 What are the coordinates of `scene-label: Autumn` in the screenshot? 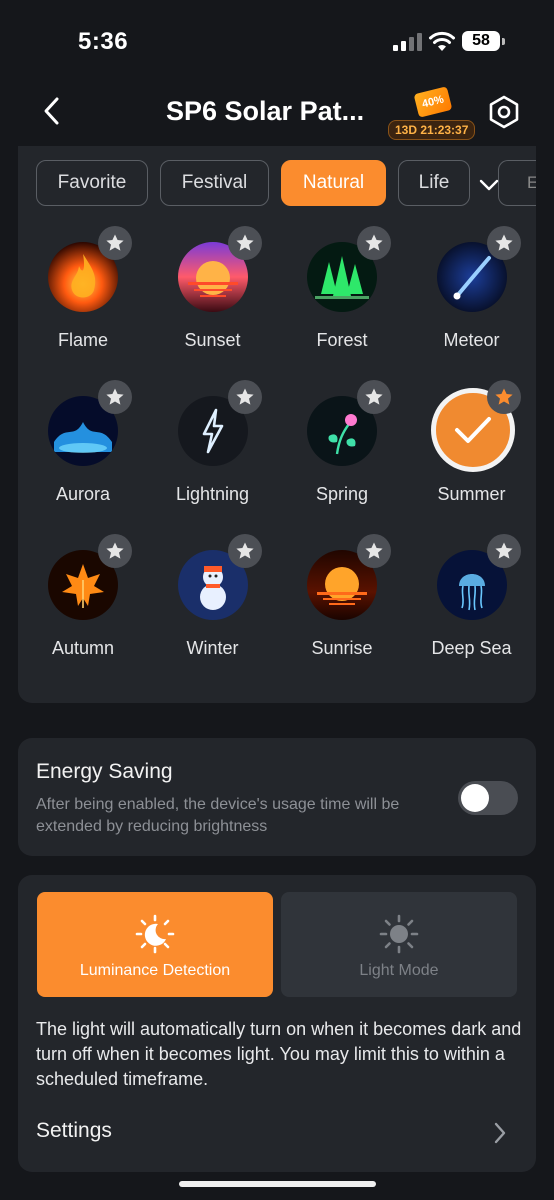 It's located at (83, 648).